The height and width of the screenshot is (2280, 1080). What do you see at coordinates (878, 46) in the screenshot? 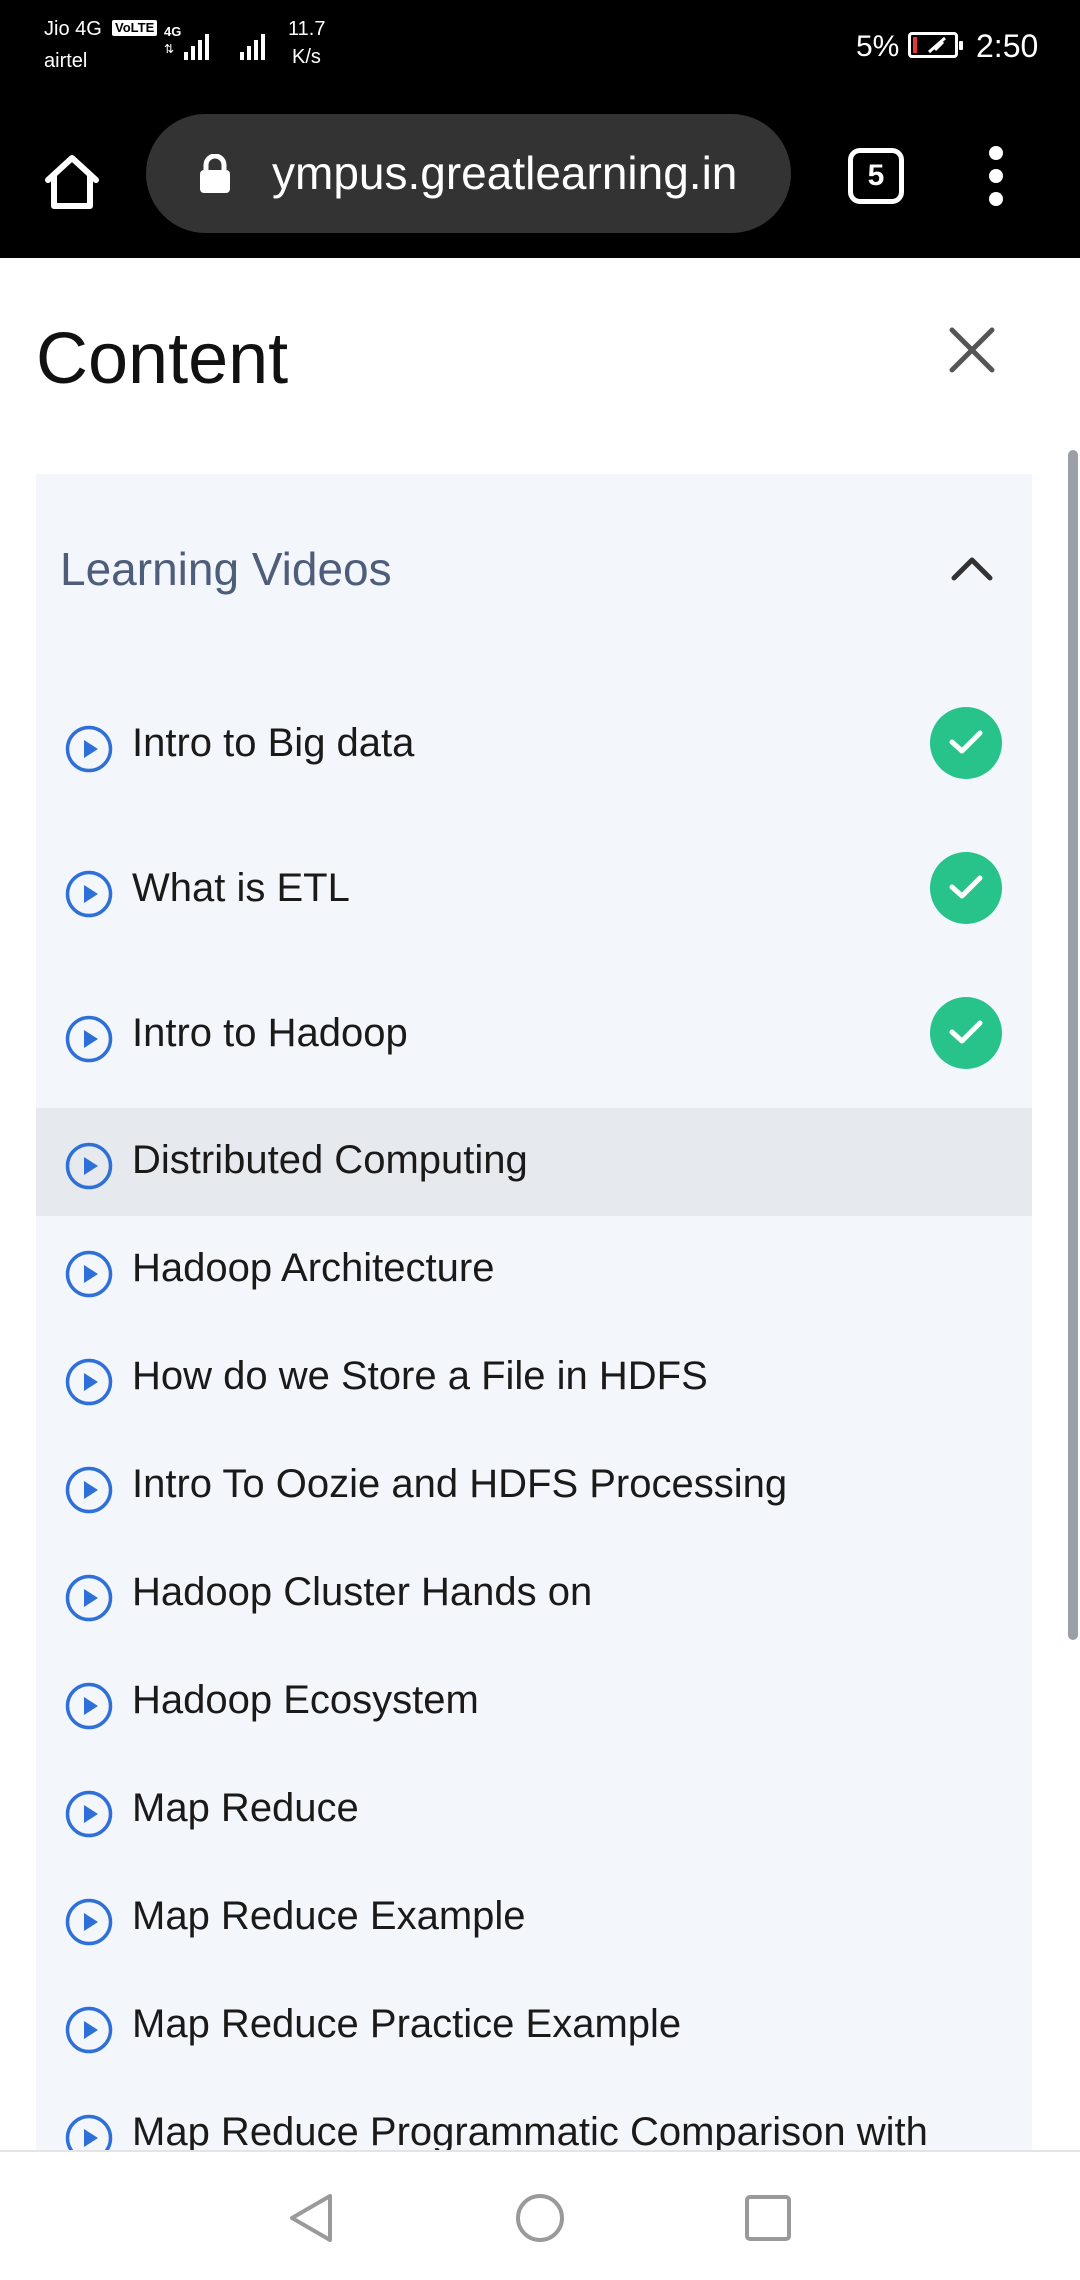
I see `battery-percent: 5%` at bounding box center [878, 46].